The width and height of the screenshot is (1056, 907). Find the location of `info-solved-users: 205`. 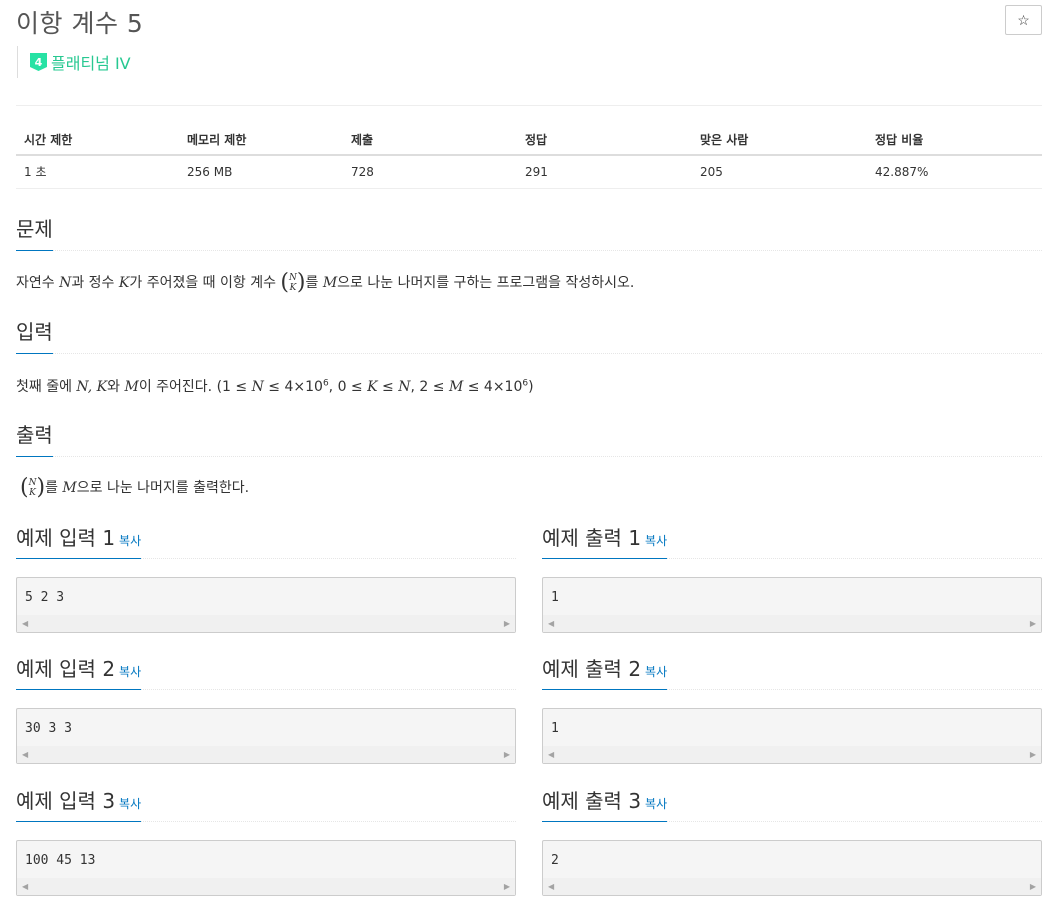

info-solved-users: 205 is located at coordinates (779, 172).